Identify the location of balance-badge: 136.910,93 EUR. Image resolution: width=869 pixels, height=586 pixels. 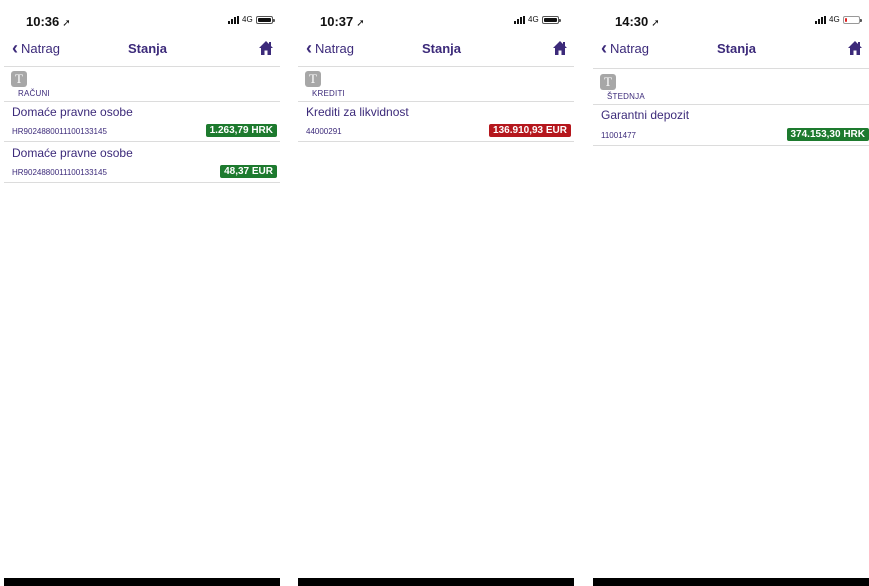
(530, 130).